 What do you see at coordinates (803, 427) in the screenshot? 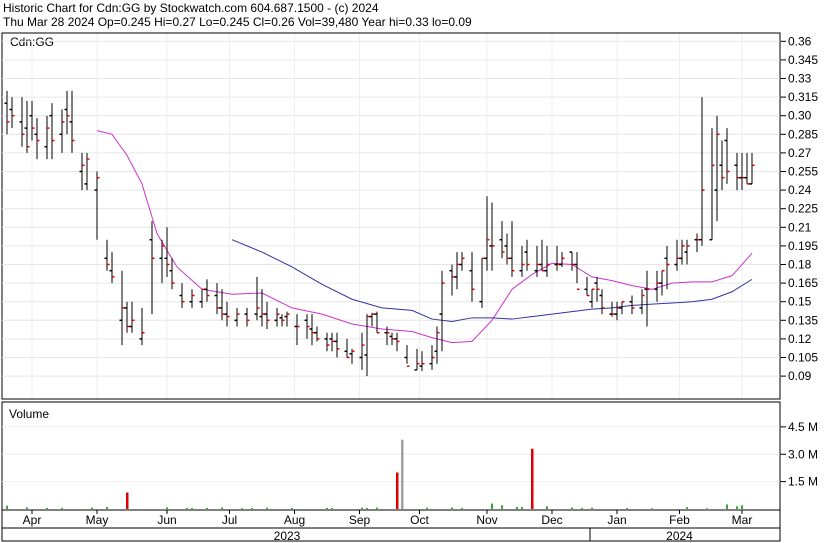
I see `volume-tick-label: 4.5 M` at bounding box center [803, 427].